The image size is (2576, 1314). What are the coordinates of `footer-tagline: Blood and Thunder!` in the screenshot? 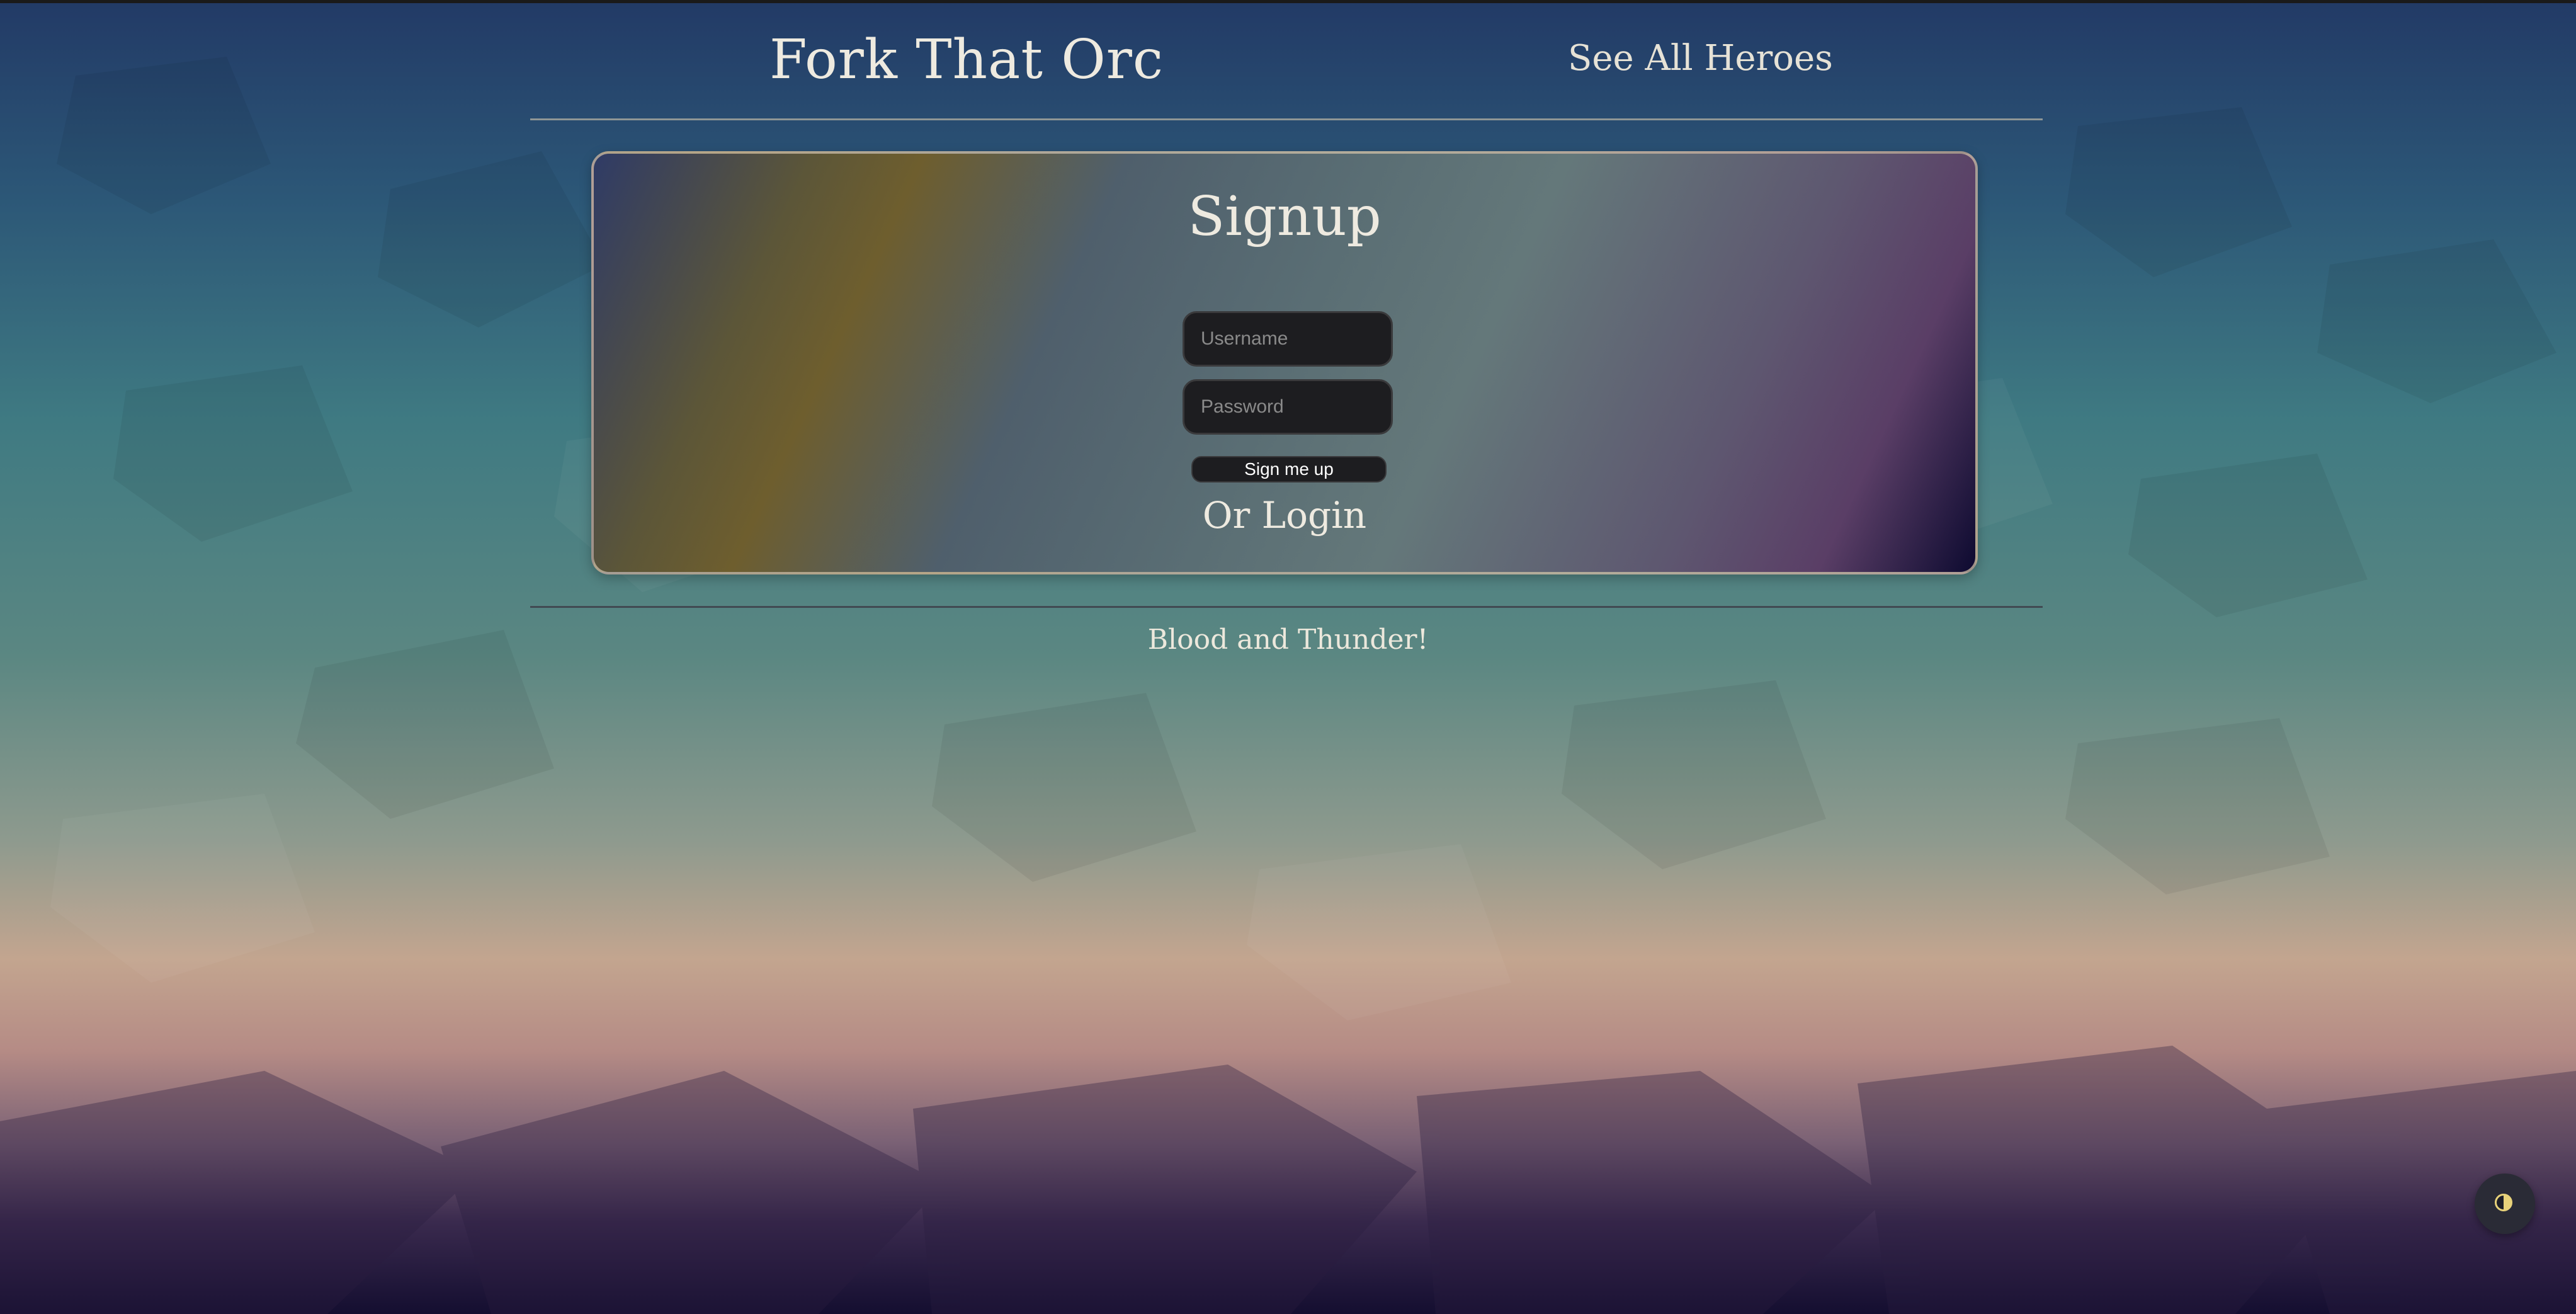 It's located at (1288, 640).